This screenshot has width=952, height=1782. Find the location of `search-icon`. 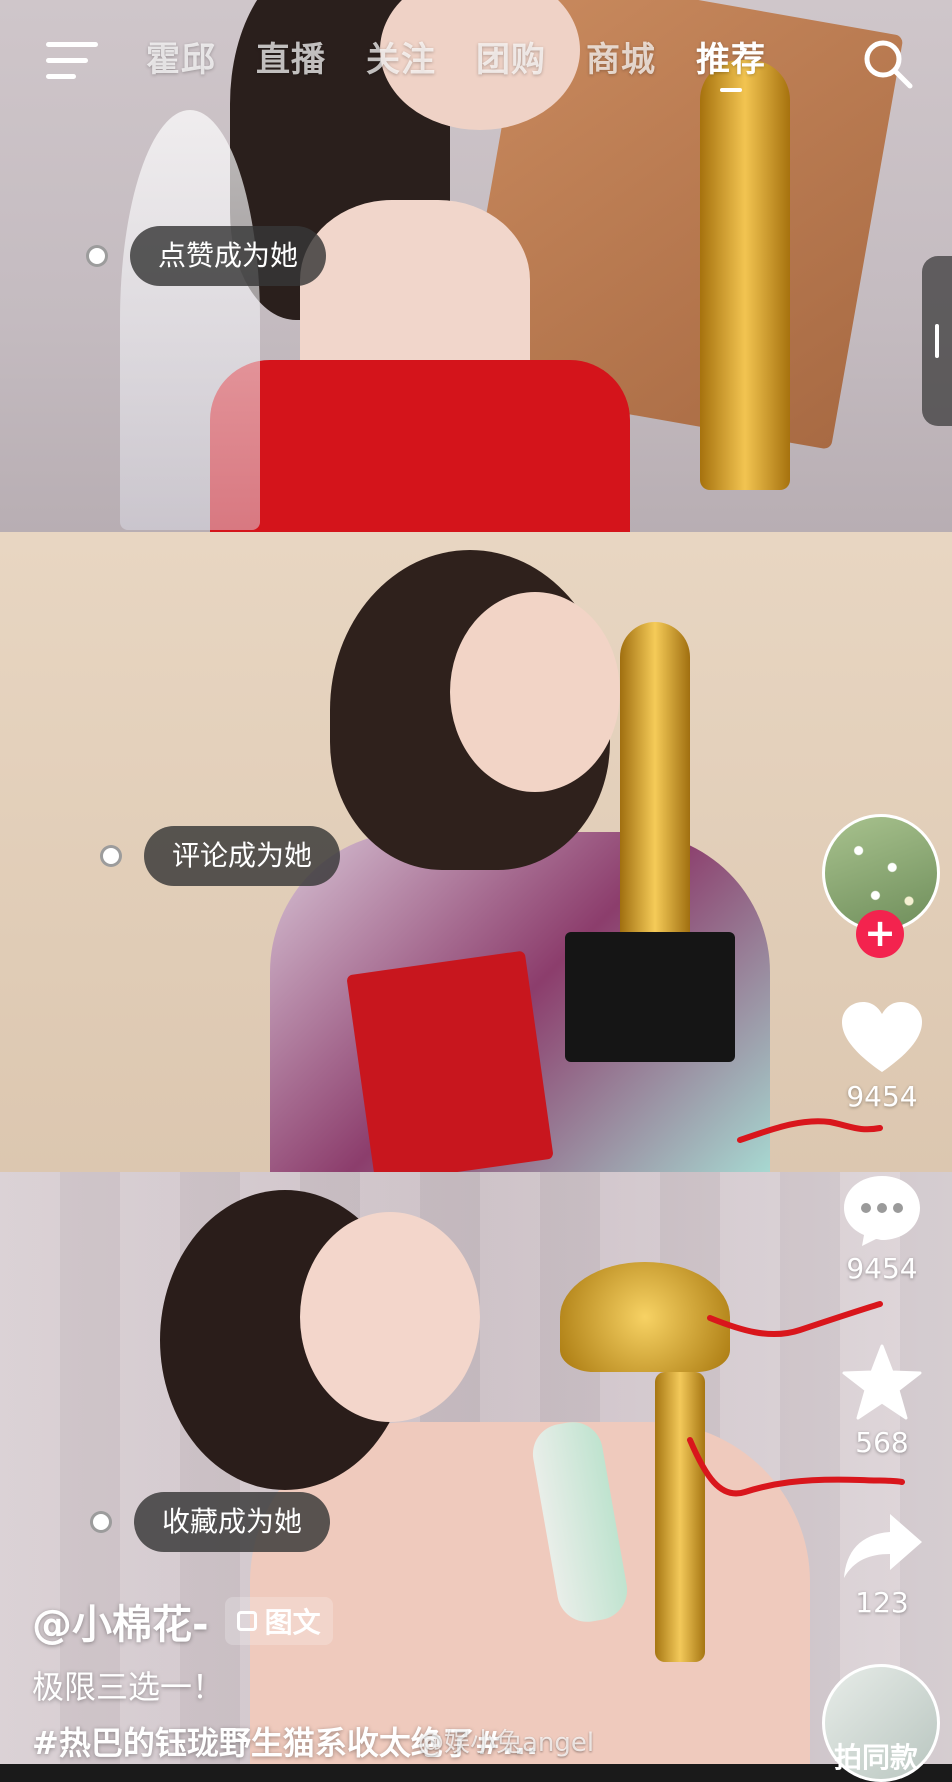

search-icon is located at coordinates (887, 63).